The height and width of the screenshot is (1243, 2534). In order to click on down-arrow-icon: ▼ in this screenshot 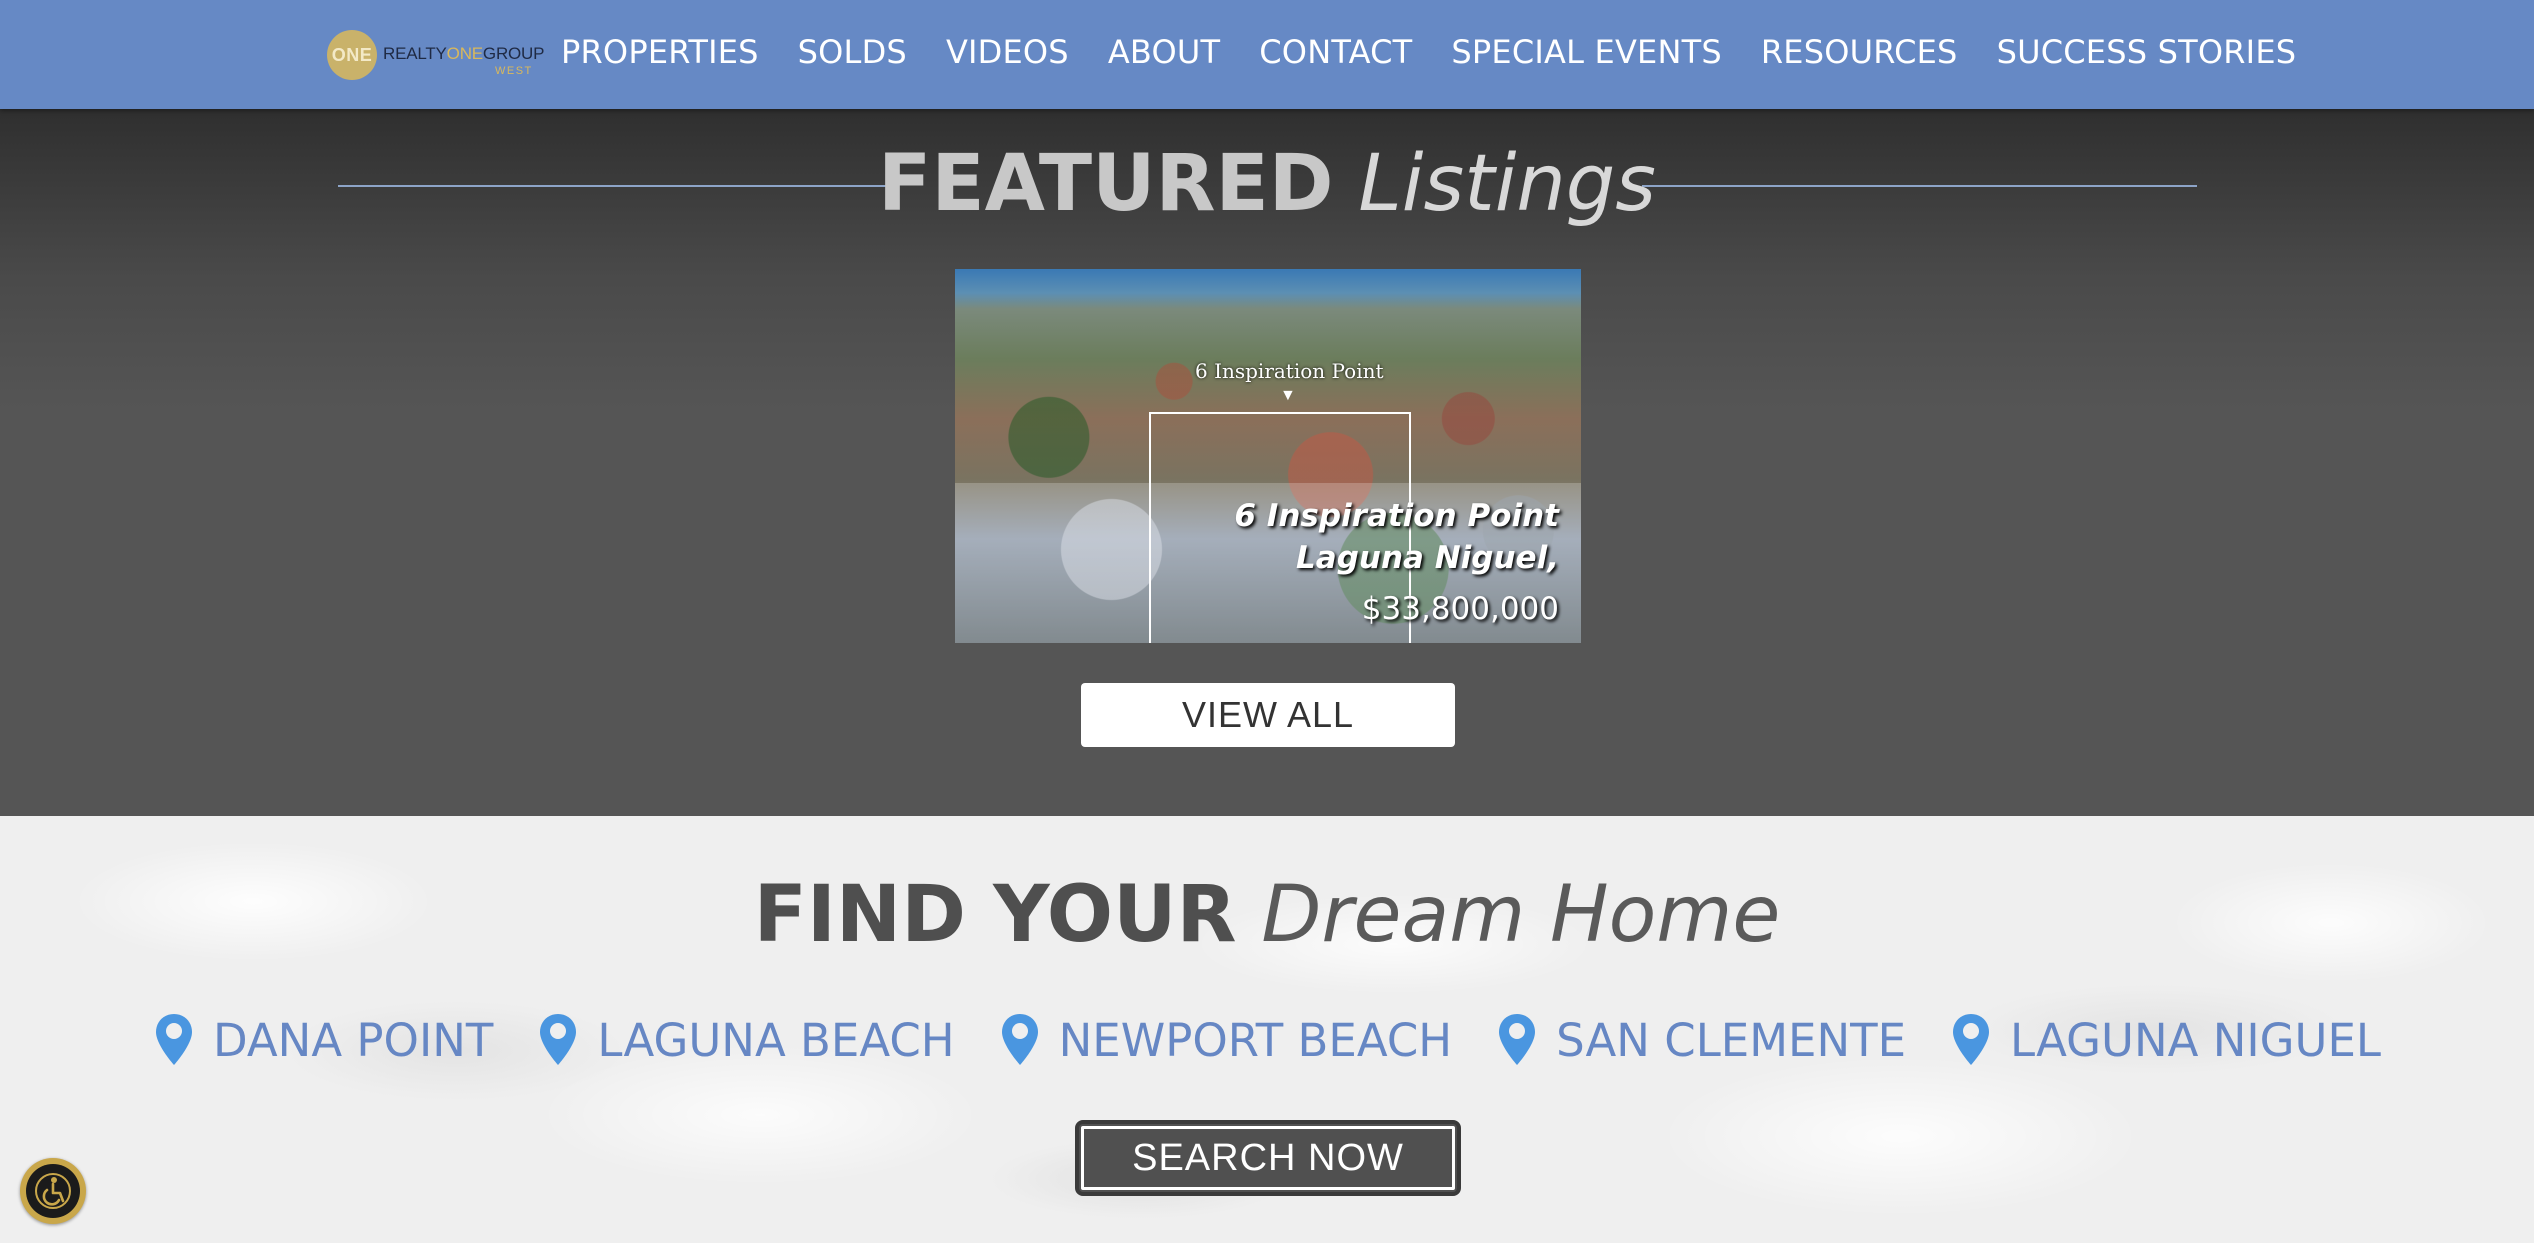, I will do `click(1288, 395)`.